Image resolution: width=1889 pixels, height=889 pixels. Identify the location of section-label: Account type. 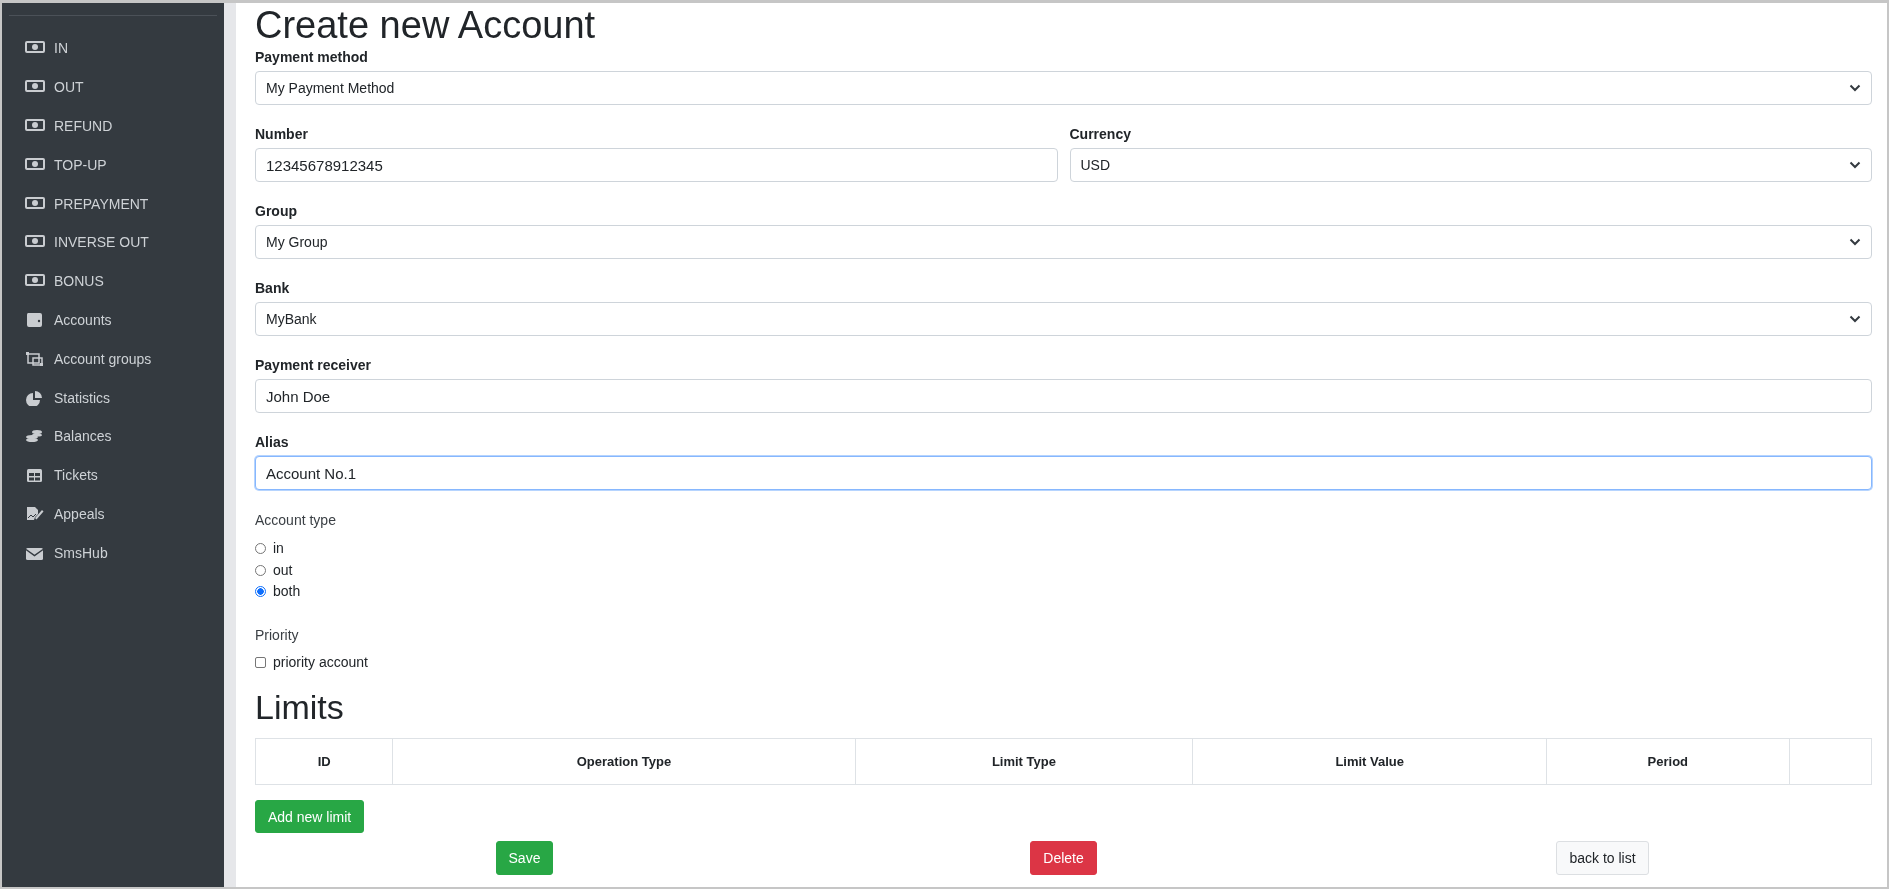
(296, 520).